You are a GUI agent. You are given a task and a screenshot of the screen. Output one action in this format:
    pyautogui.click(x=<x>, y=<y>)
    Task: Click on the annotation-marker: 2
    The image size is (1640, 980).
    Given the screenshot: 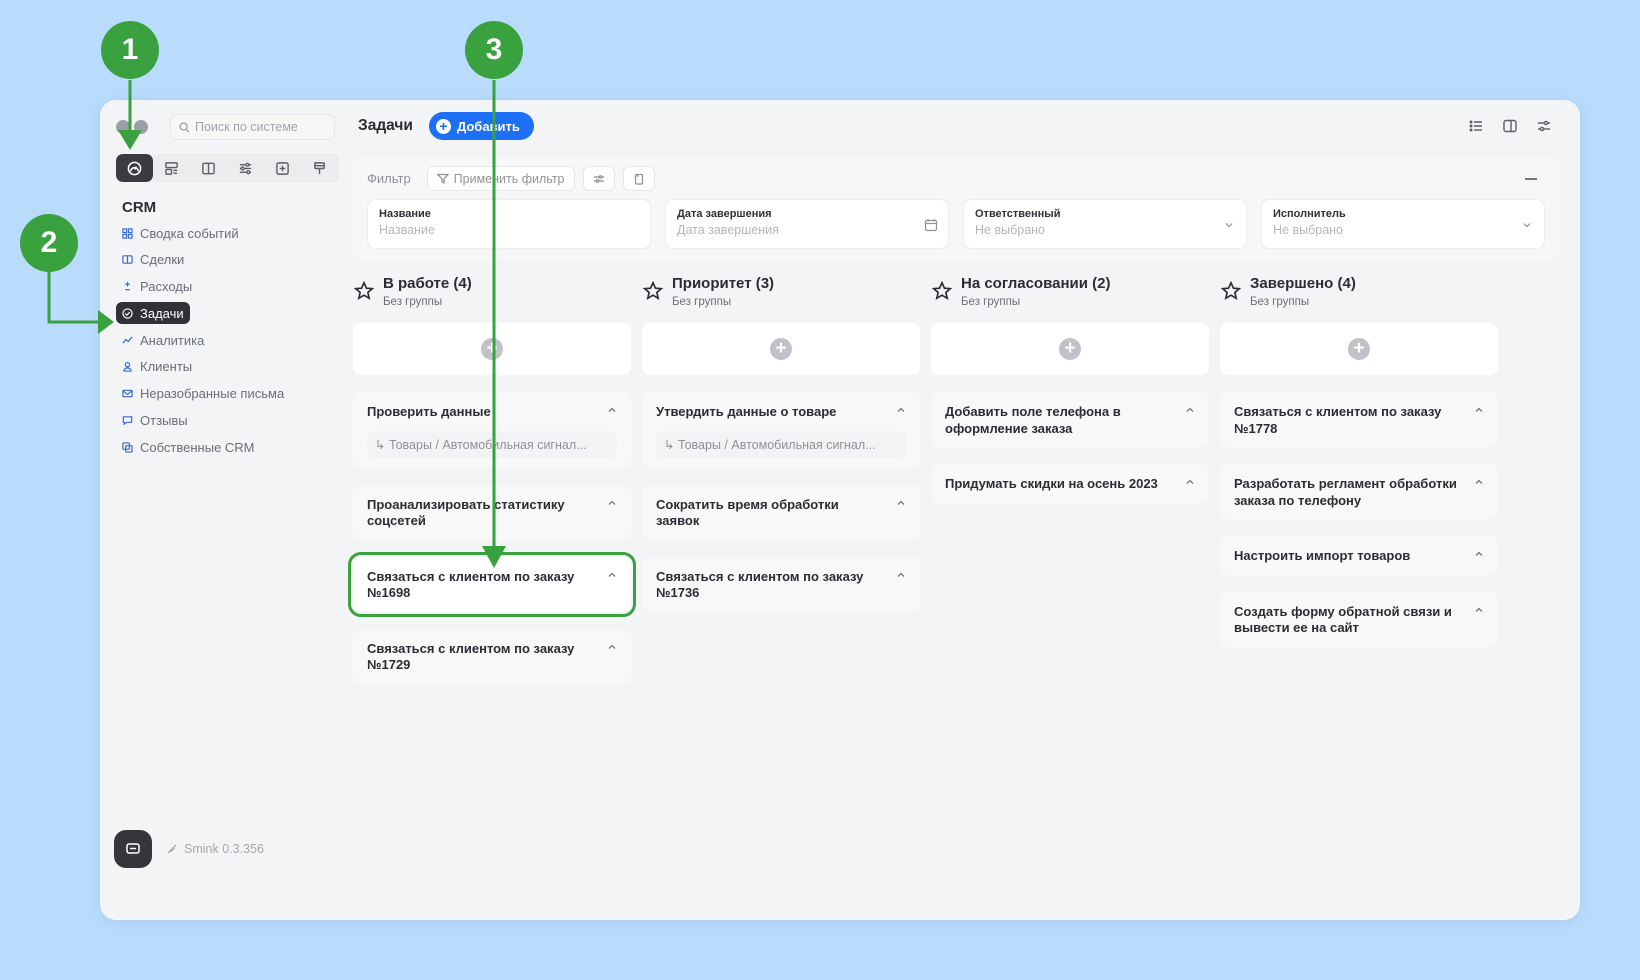 What is the action you would take?
    pyautogui.click(x=49, y=243)
    